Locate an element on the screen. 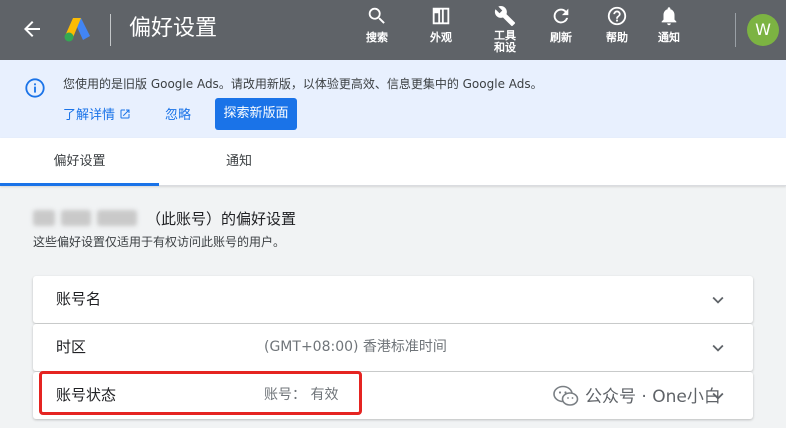  tools-label-line2: 和设 is located at coordinates (505, 47).